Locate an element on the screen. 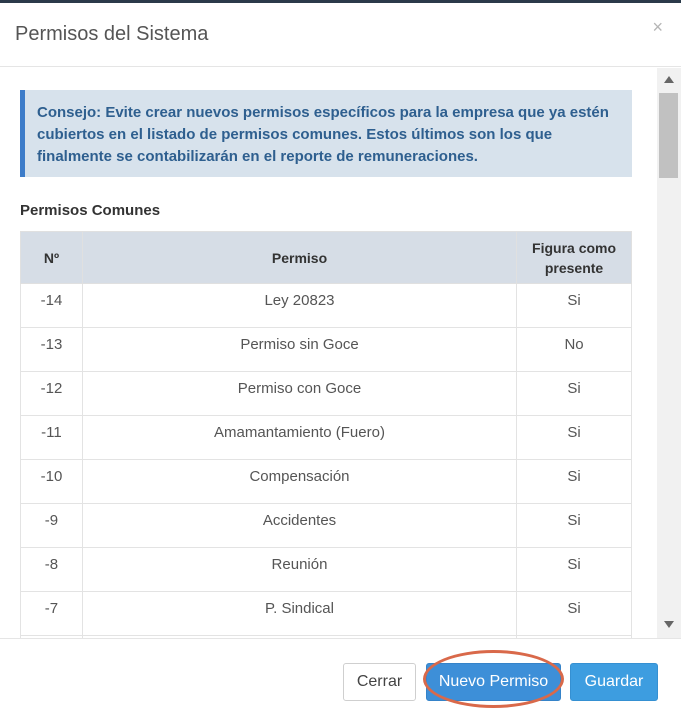 The width and height of the screenshot is (681, 716). table-row: -8 Reunión Si is located at coordinates (326, 569).